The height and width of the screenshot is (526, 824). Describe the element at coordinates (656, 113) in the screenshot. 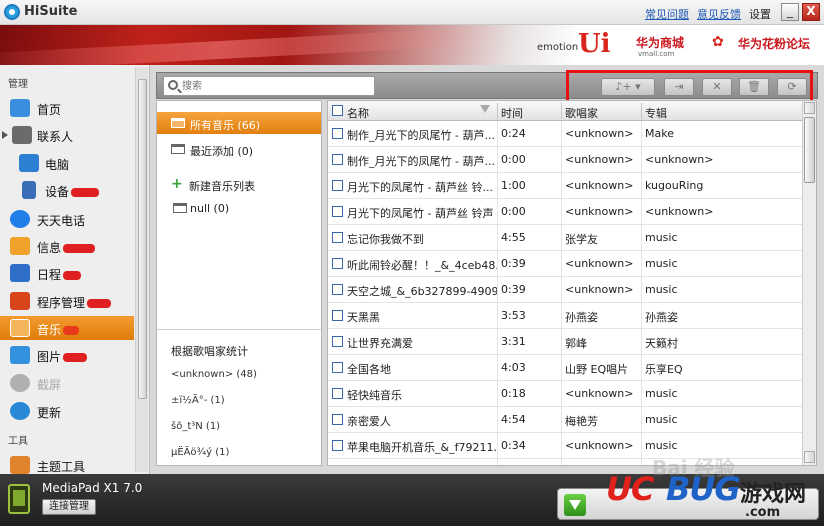

I see `column-header-album: 专辑` at that location.